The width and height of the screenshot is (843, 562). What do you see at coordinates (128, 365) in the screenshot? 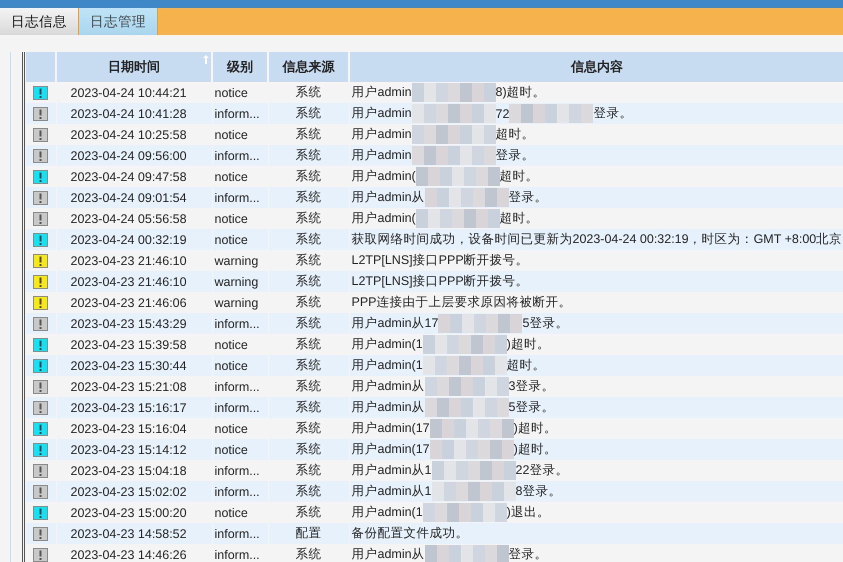
I see `datetime-text: 2023-04-23 15:30:44` at bounding box center [128, 365].